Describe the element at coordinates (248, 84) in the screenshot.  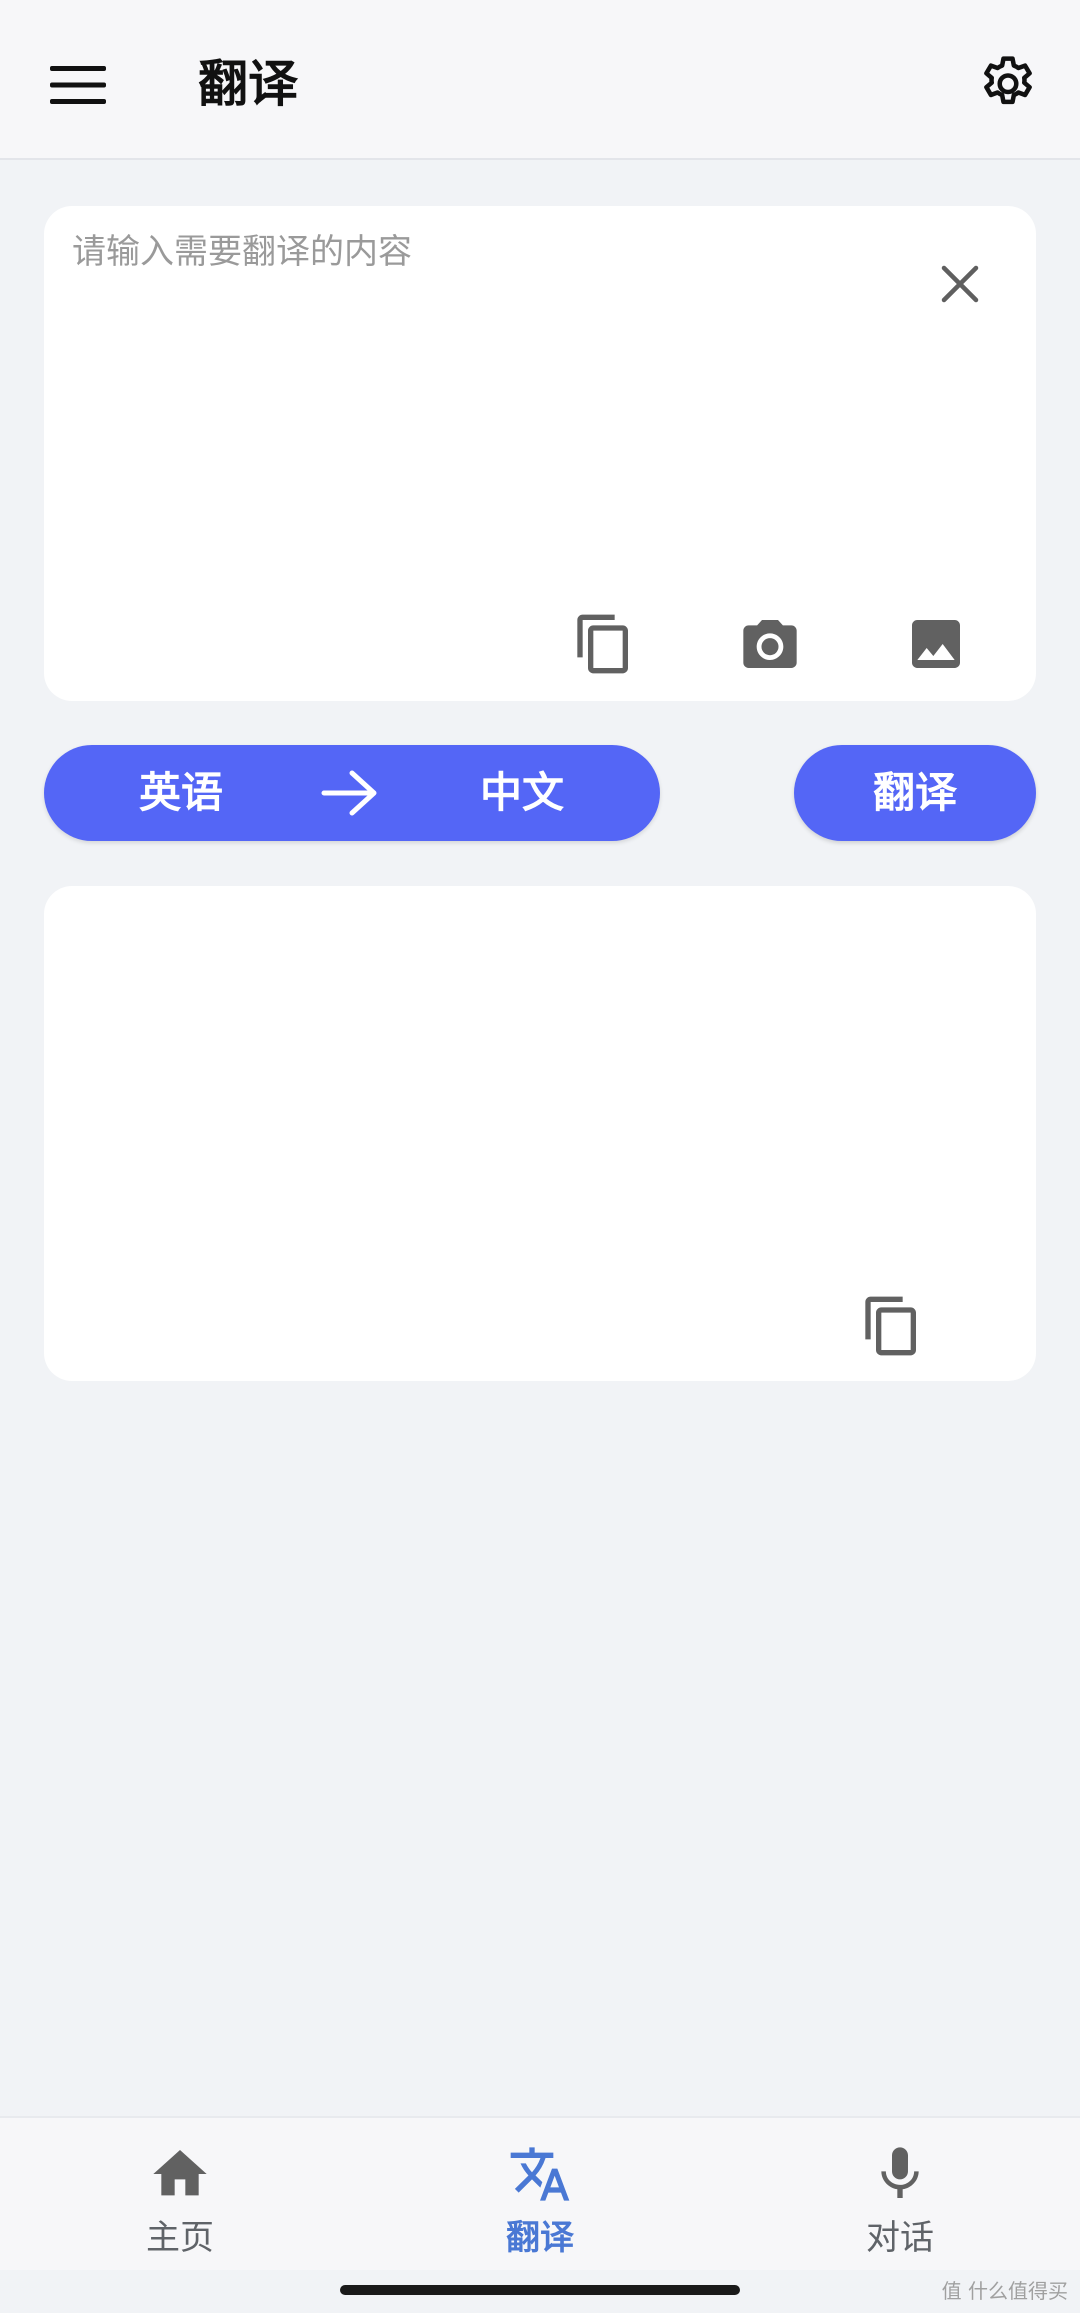
I see `page-title: 翻译` at that location.